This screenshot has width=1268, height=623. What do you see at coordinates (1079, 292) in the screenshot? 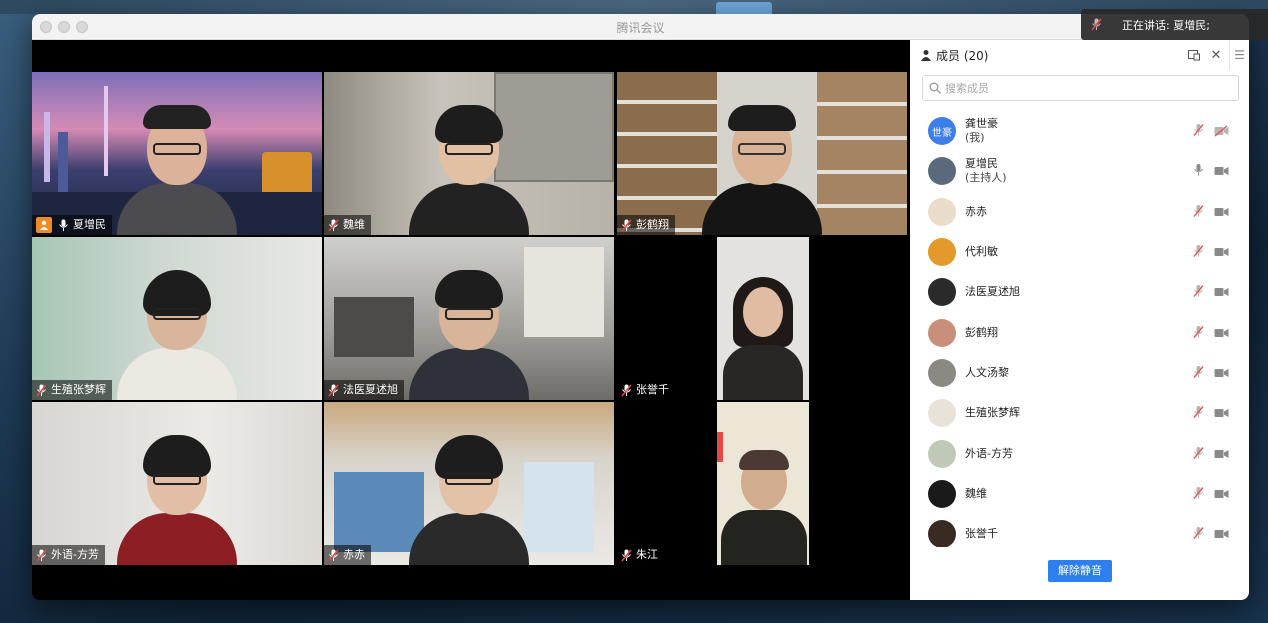
I see `member-row: 法医夏述旭` at bounding box center [1079, 292].